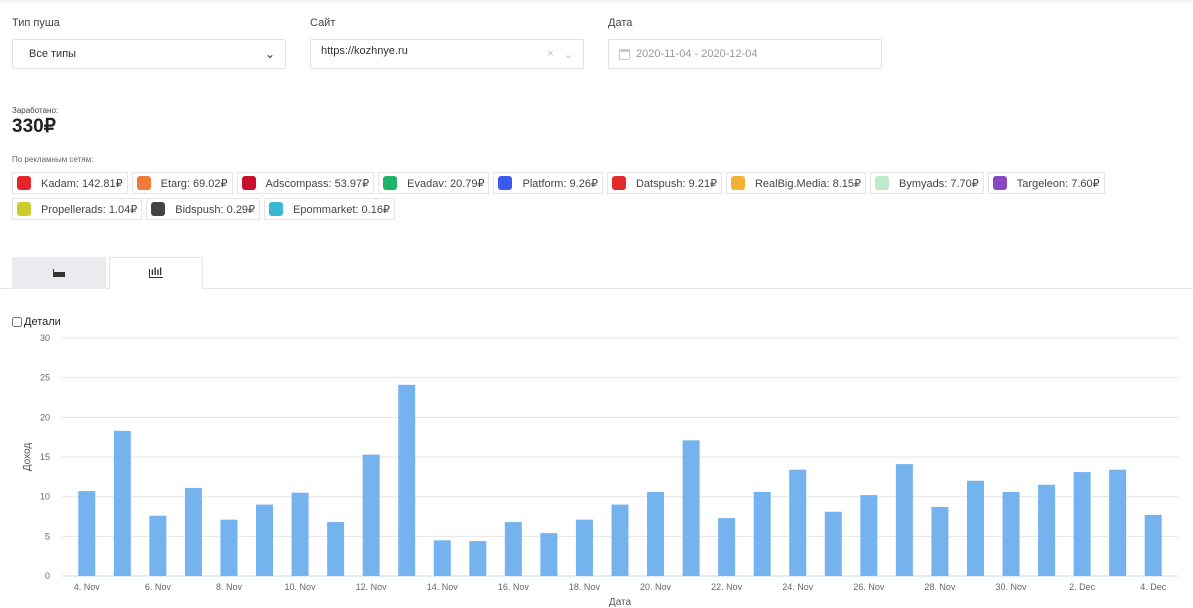 The width and height of the screenshot is (1193, 608). Describe the element at coordinates (27, 457) in the screenshot. I see `y-axis-title: Доход` at that location.